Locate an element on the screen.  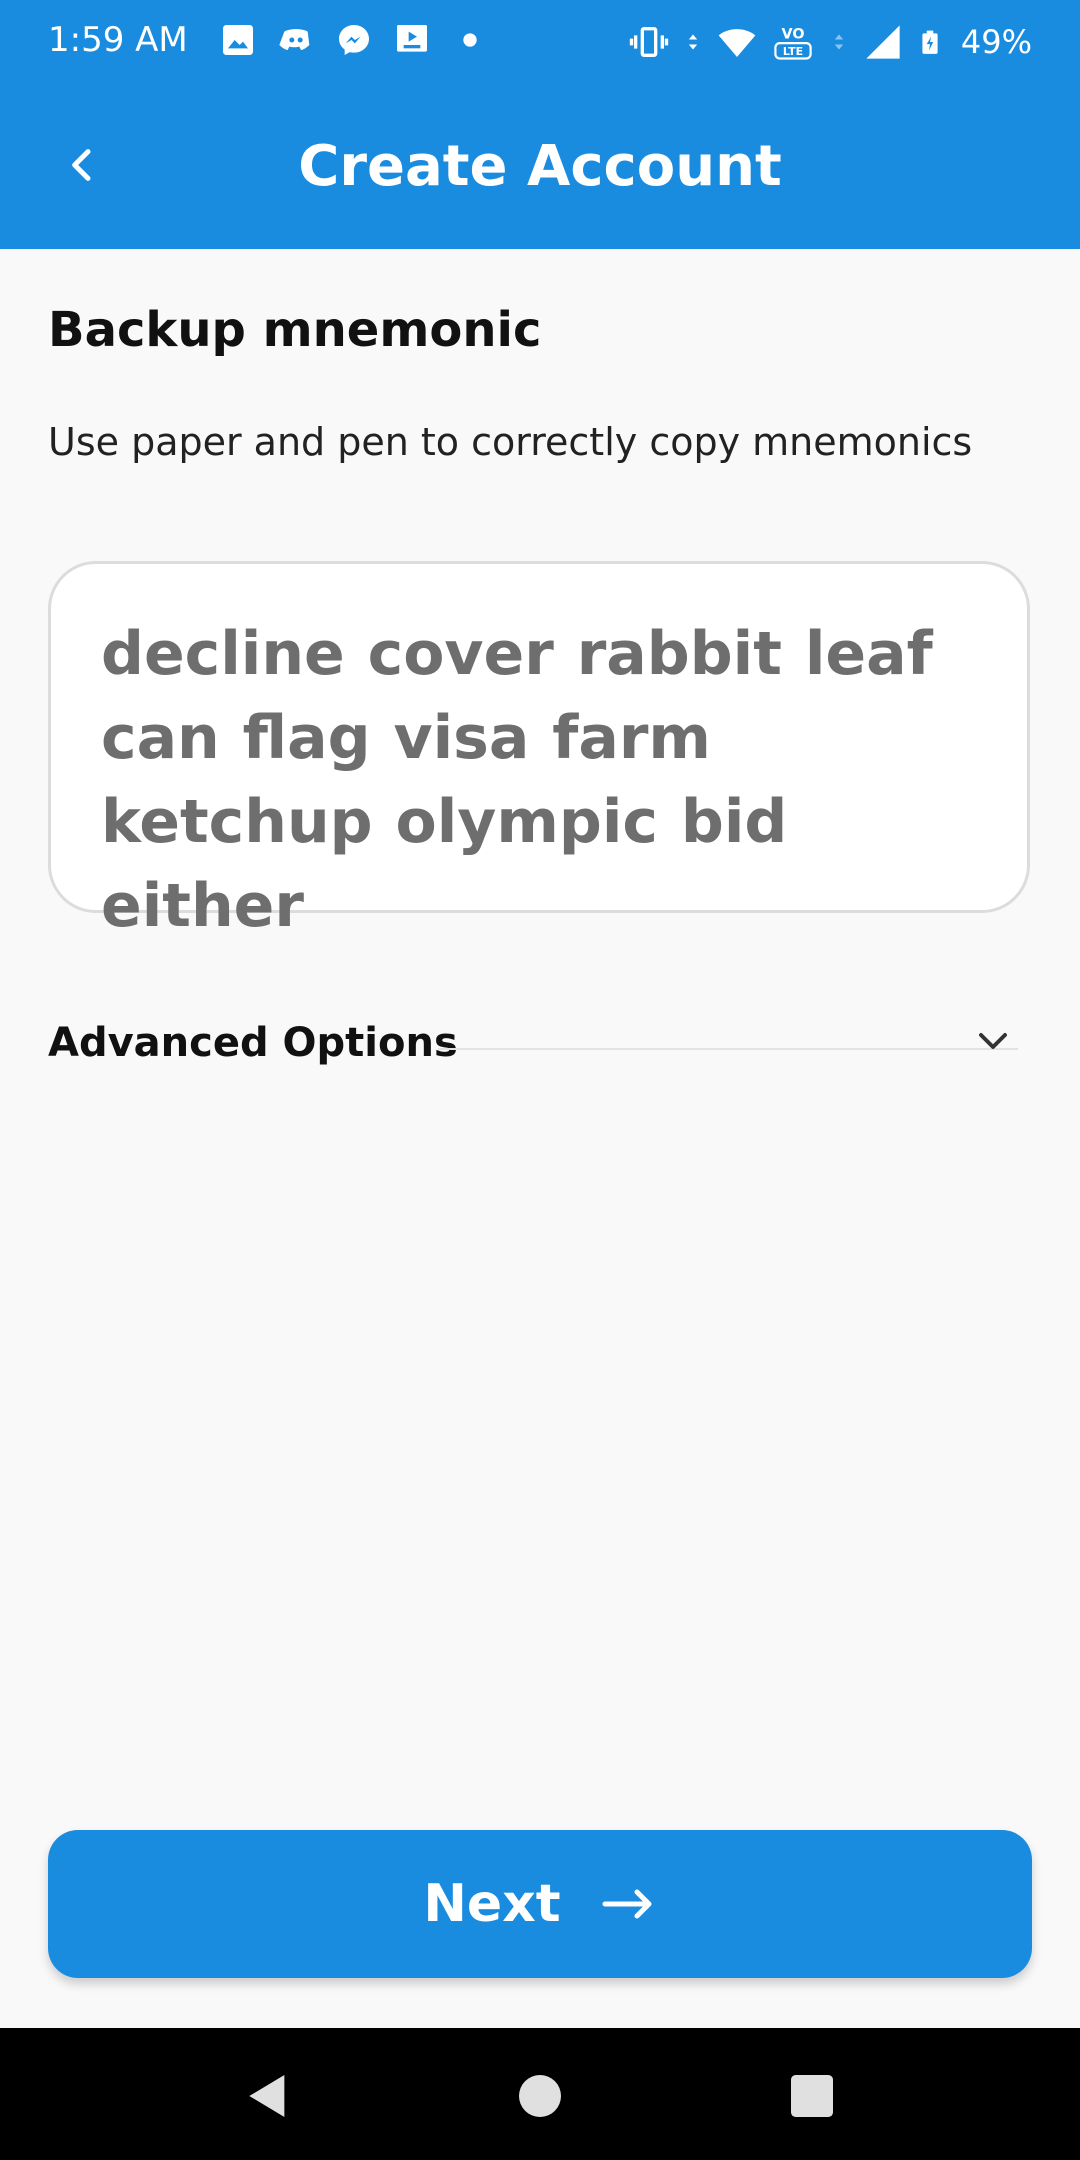
section-heading: Backup mnemonic is located at coordinates (295, 330).